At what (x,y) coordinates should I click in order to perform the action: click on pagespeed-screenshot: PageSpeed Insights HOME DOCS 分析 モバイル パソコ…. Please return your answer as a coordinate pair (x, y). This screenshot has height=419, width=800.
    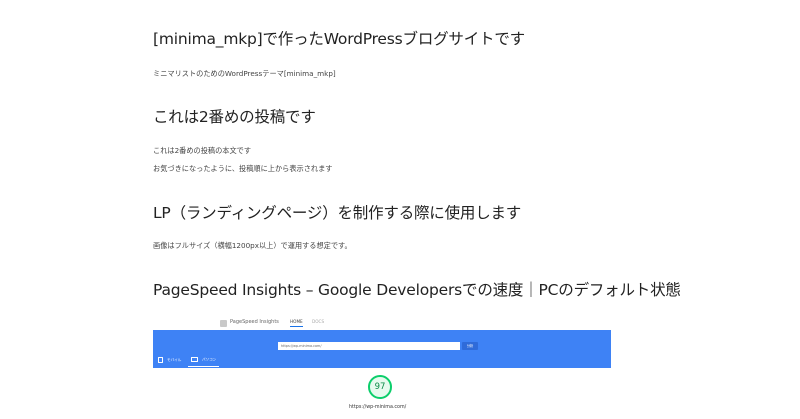
    Looking at the image, I should click on (382, 367).